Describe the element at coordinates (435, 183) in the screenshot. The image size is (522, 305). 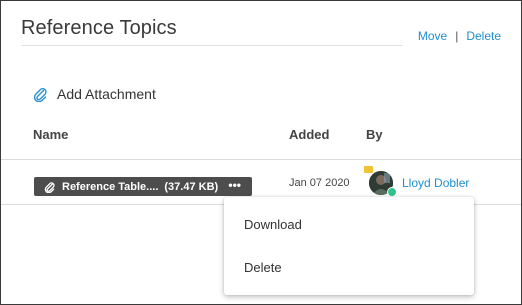
I see `user-link: Lloyd Dobler` at that location.